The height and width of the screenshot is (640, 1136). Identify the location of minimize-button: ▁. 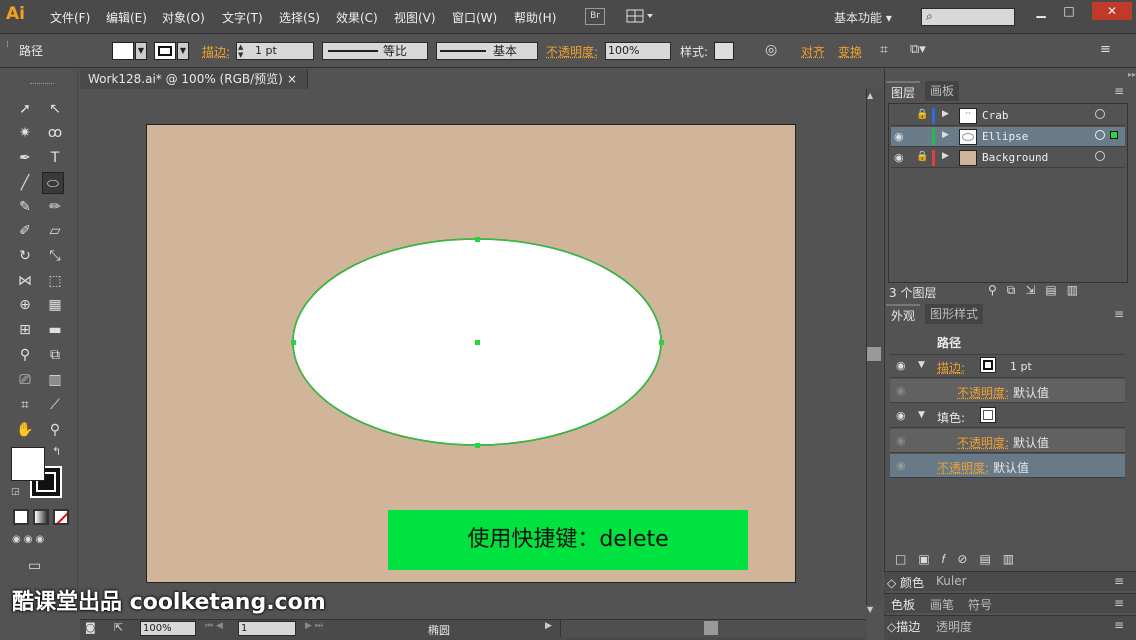
(1041, 11).